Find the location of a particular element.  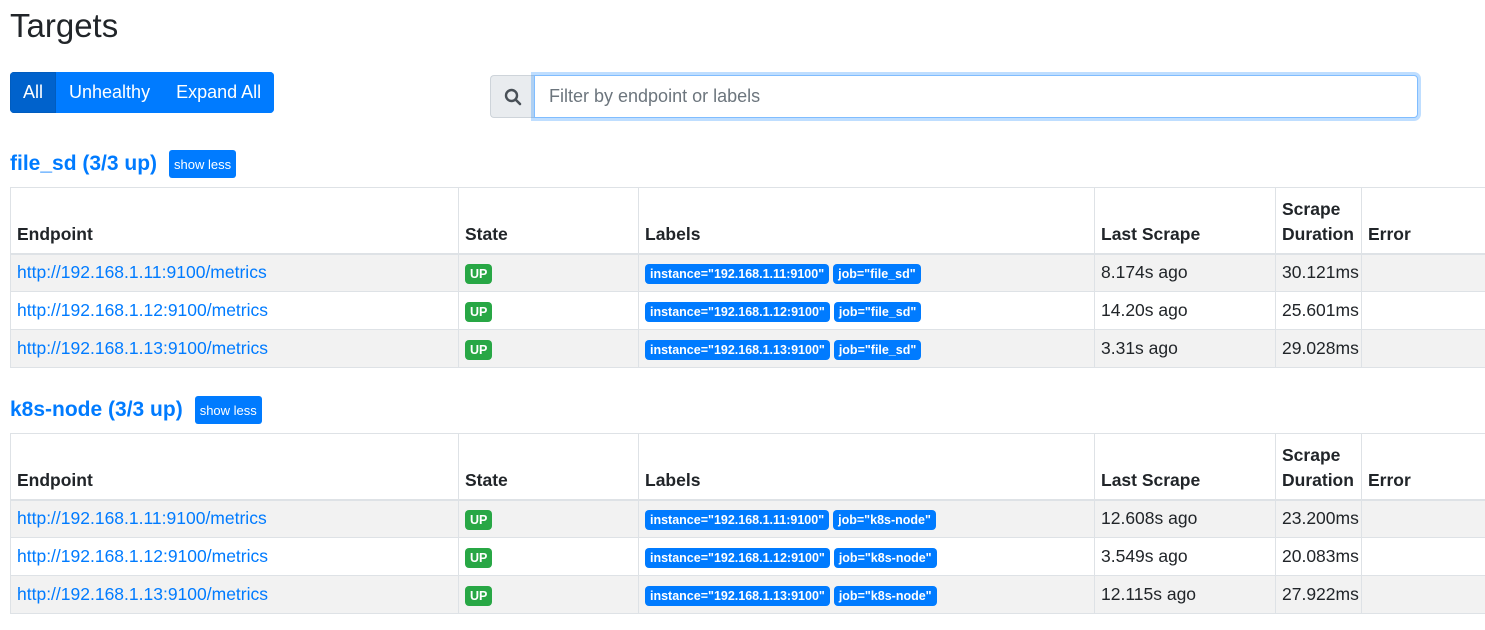

last-scrape-cell: 12.115s ago is located at coordinates (1185, 594).